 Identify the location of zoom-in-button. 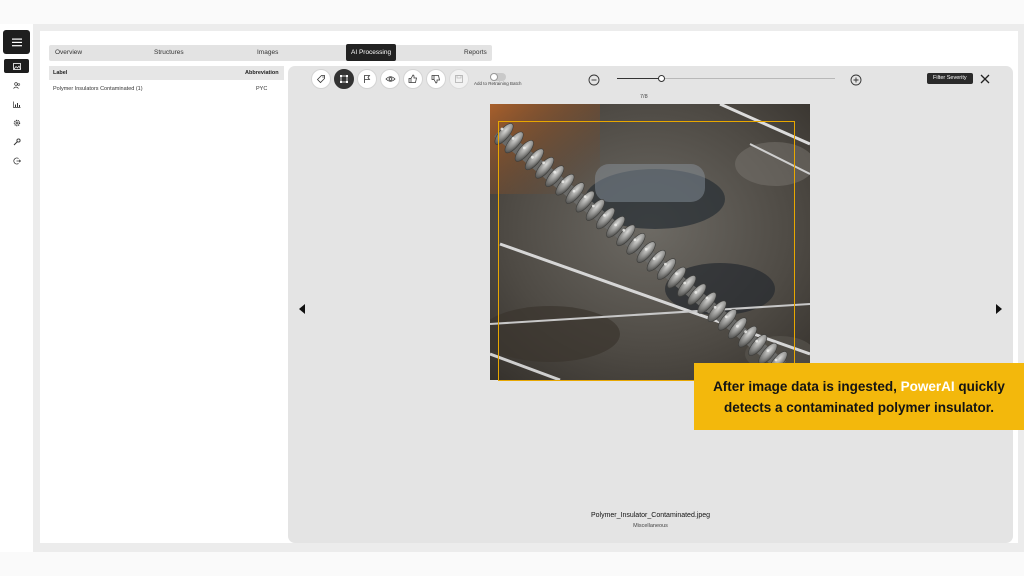
(856, 79).